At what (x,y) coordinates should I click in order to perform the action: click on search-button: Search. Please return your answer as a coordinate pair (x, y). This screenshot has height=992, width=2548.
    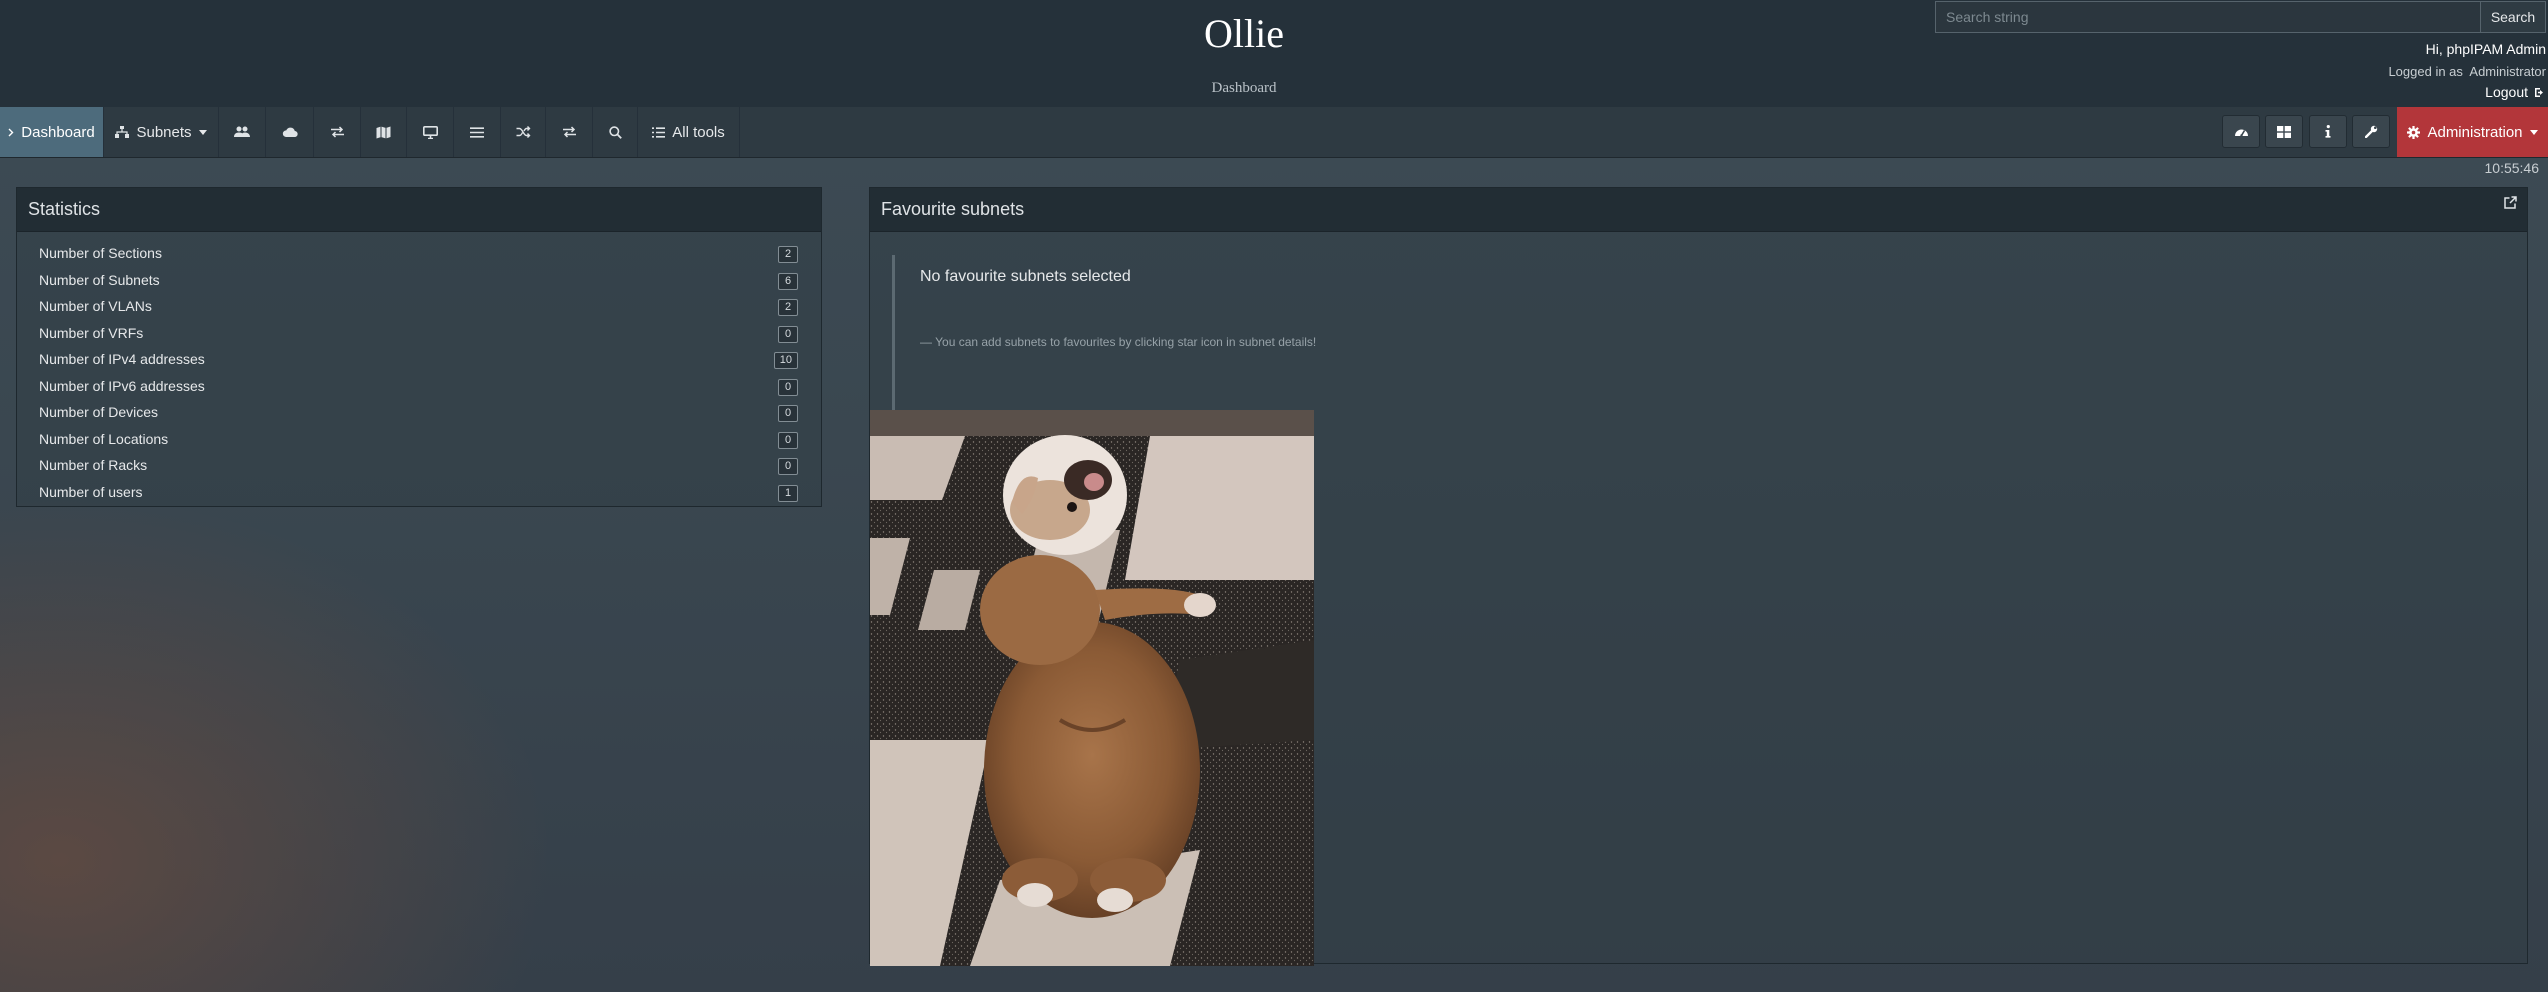
    Looking at the image, I should click on (2513, 17).